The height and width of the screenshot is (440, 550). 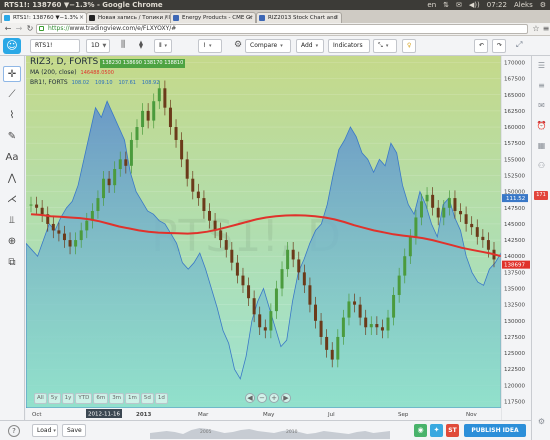 I want to click on candles-icon: ⫼, so click(x=123, y=46).